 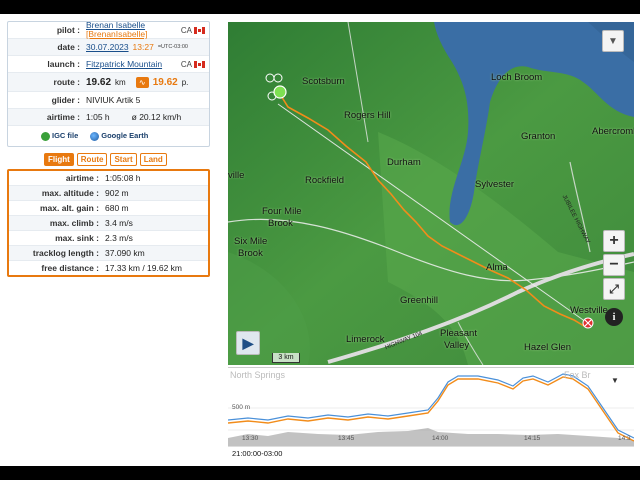 What do you see at coordinates (124, 64) in the screenshot?
I see `launch-link: Fitzpatrick Mountain` at bounding box center [124, 64].